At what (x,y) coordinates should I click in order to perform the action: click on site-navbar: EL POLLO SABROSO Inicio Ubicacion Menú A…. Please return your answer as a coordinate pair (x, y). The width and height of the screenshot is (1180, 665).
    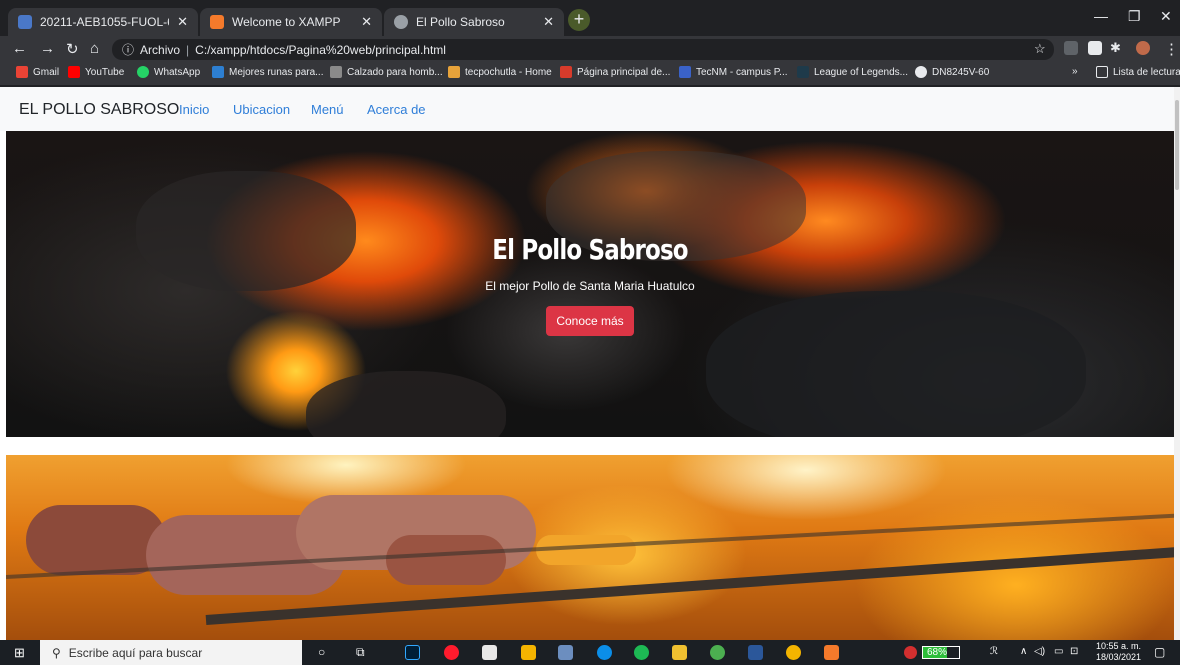
    Looking at the image, I should click on (587, 109).